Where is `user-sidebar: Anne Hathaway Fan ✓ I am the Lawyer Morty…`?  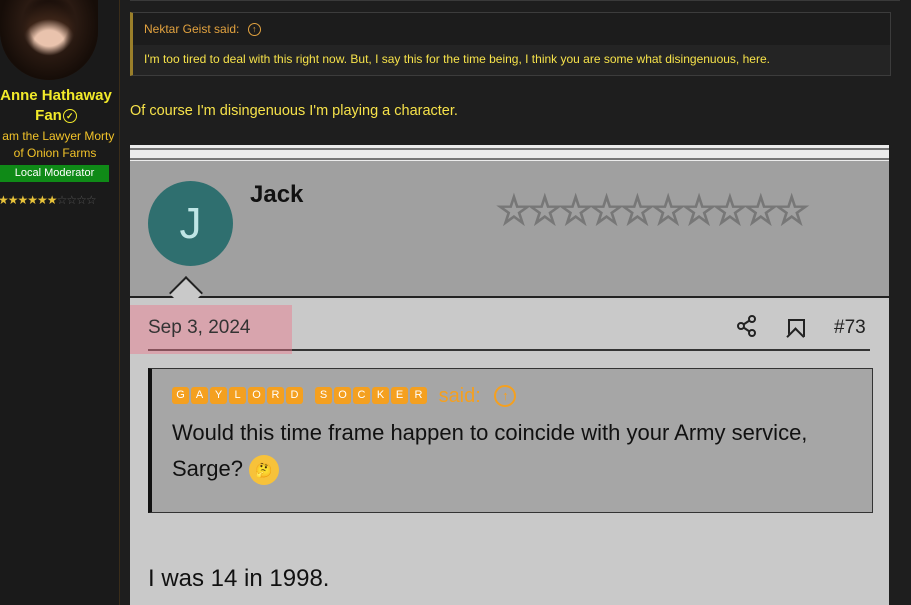 user-sidebar: Anne Hathaway Fan ✓ I am the Lawyer Morty… is located at coordinates (60, 302).